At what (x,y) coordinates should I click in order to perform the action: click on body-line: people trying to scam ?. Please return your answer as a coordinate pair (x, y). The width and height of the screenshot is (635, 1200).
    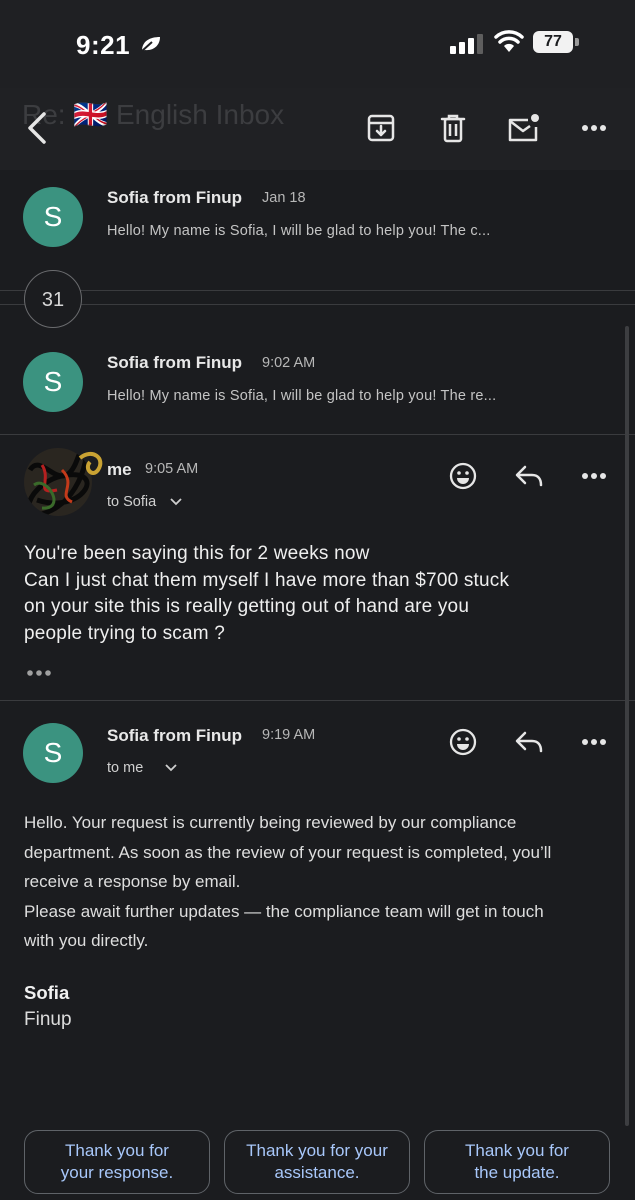
    Looking at the image, I should click on (125, 633).